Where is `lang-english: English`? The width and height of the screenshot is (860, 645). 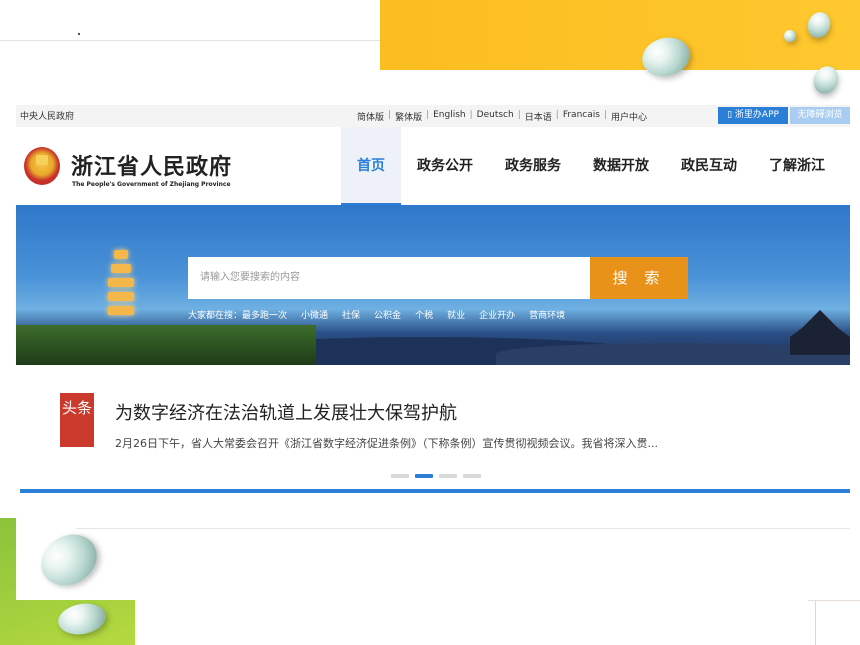
lang-english: English is located at coordinates (449, 116).